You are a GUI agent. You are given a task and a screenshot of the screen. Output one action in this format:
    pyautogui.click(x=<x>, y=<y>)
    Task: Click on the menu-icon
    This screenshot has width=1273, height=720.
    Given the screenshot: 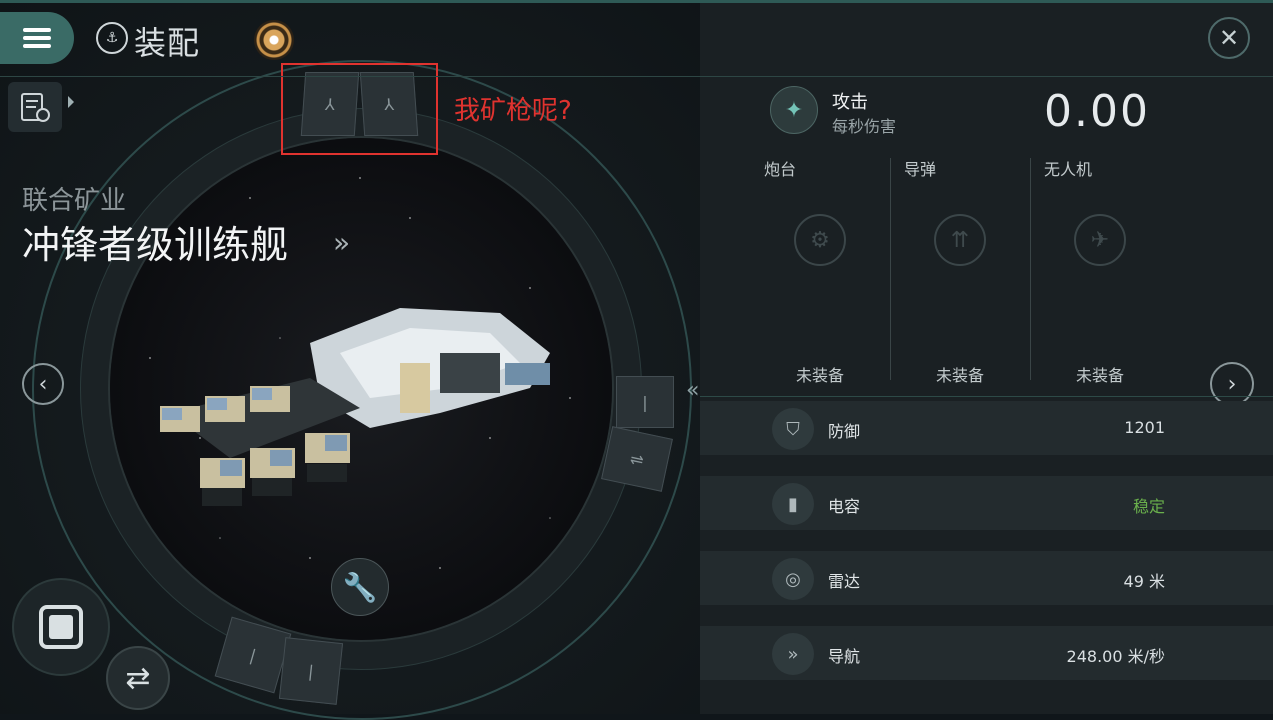 What is the action you would take?
    pyautogui.click(x=37, y=38)
    